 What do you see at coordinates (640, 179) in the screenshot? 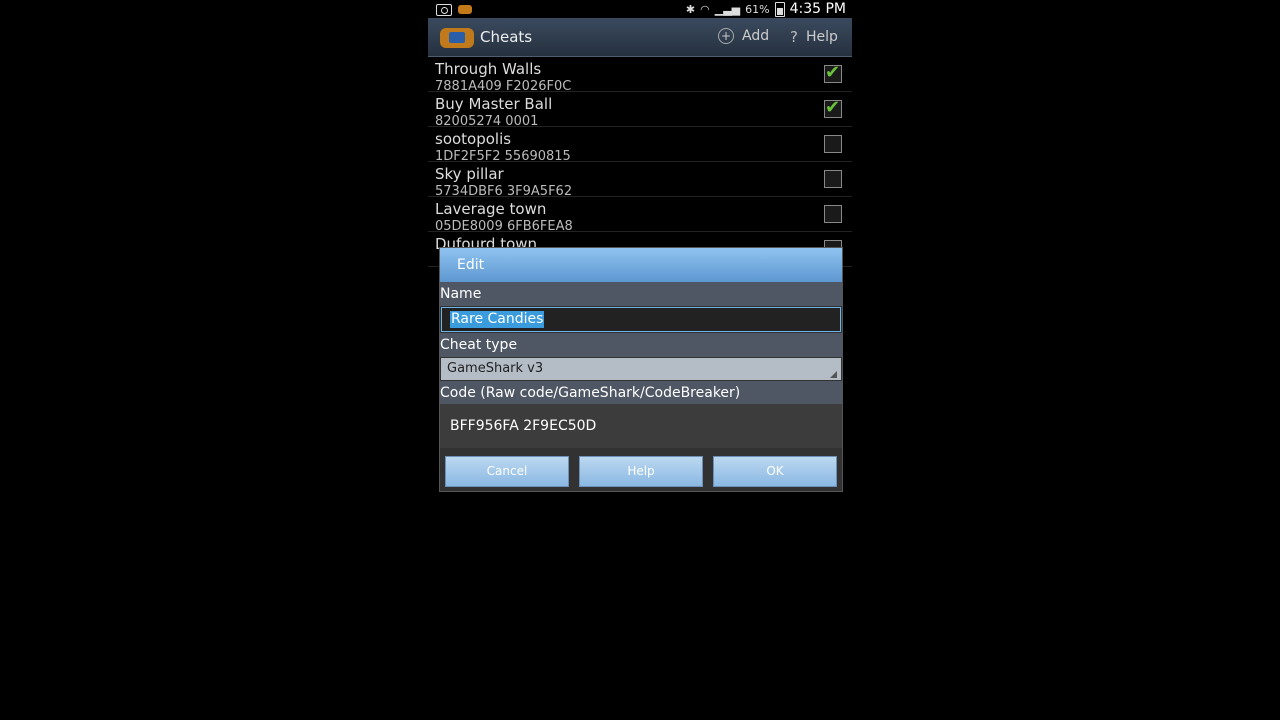
I see `cheat-row: Sky pillar 5734DBF6 3F9A5F62` at bounding box center [640, 179].